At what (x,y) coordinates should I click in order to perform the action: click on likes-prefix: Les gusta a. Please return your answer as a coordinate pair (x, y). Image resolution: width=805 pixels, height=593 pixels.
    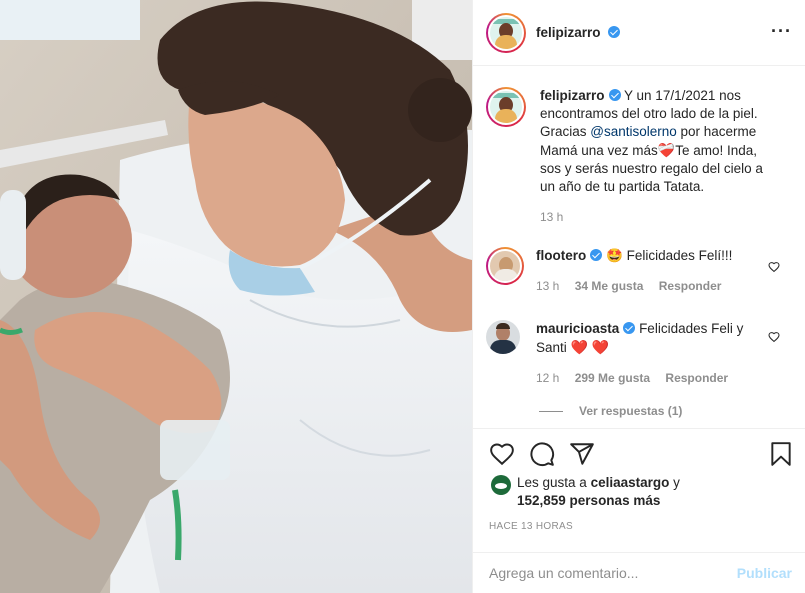
    Looking at the image, I should click on (554, 482).